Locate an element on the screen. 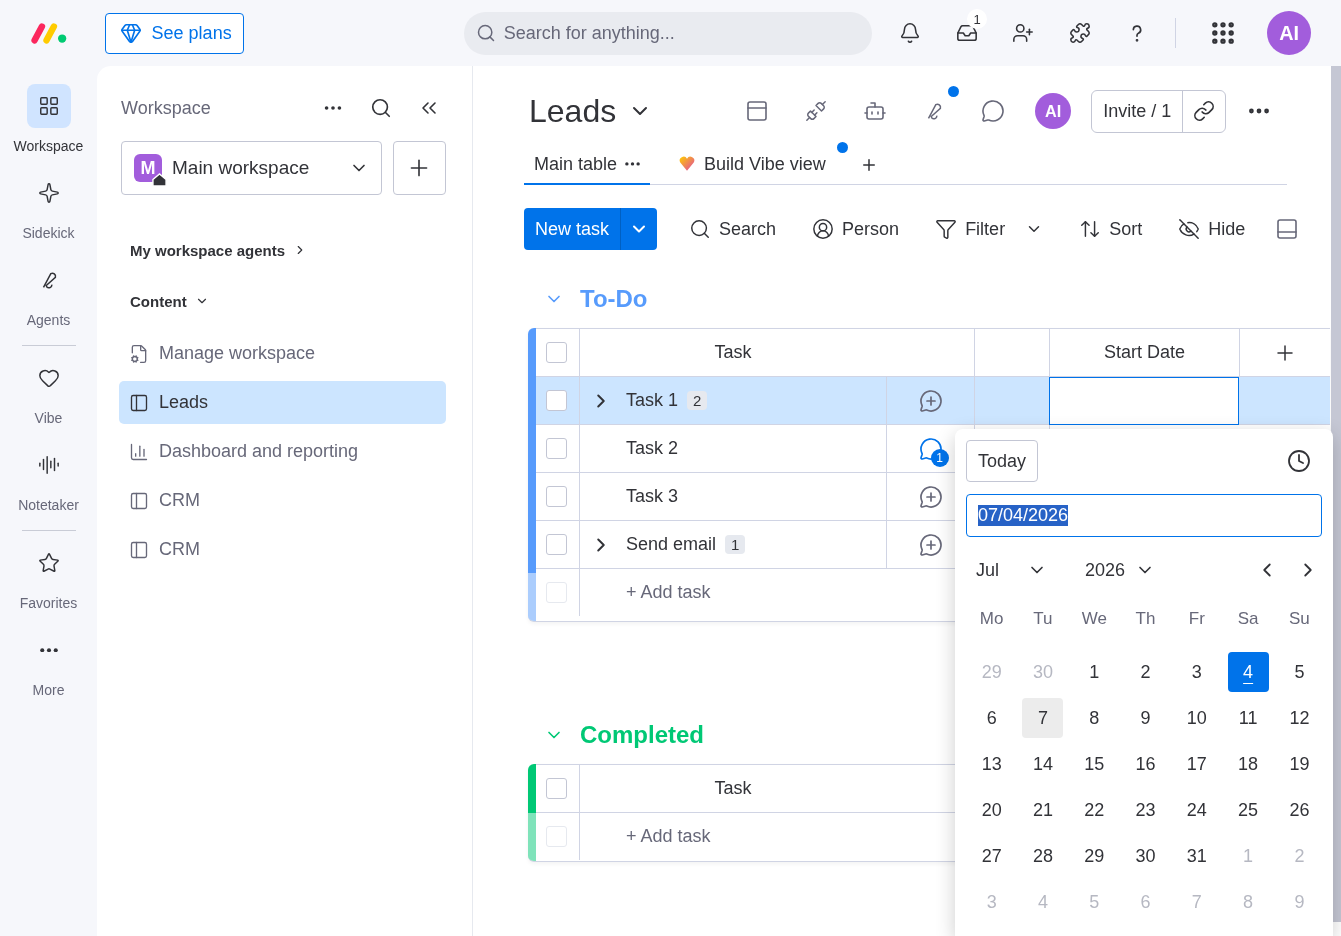 This screenshot has width=1341, height=936. update-count-badge: 1 is located at coordinates (939, 457).